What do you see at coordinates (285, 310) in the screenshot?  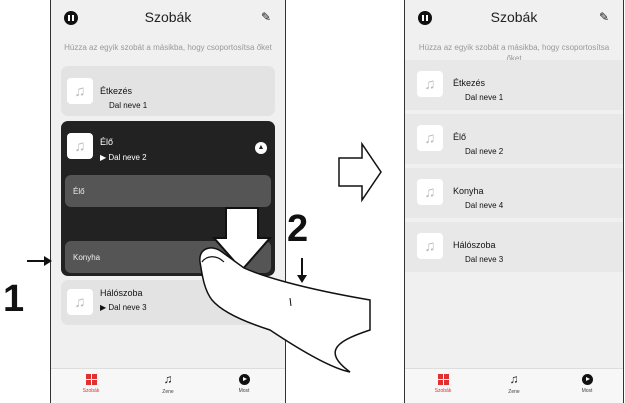 I see `finger-icon` at bounding box center [285, 310].